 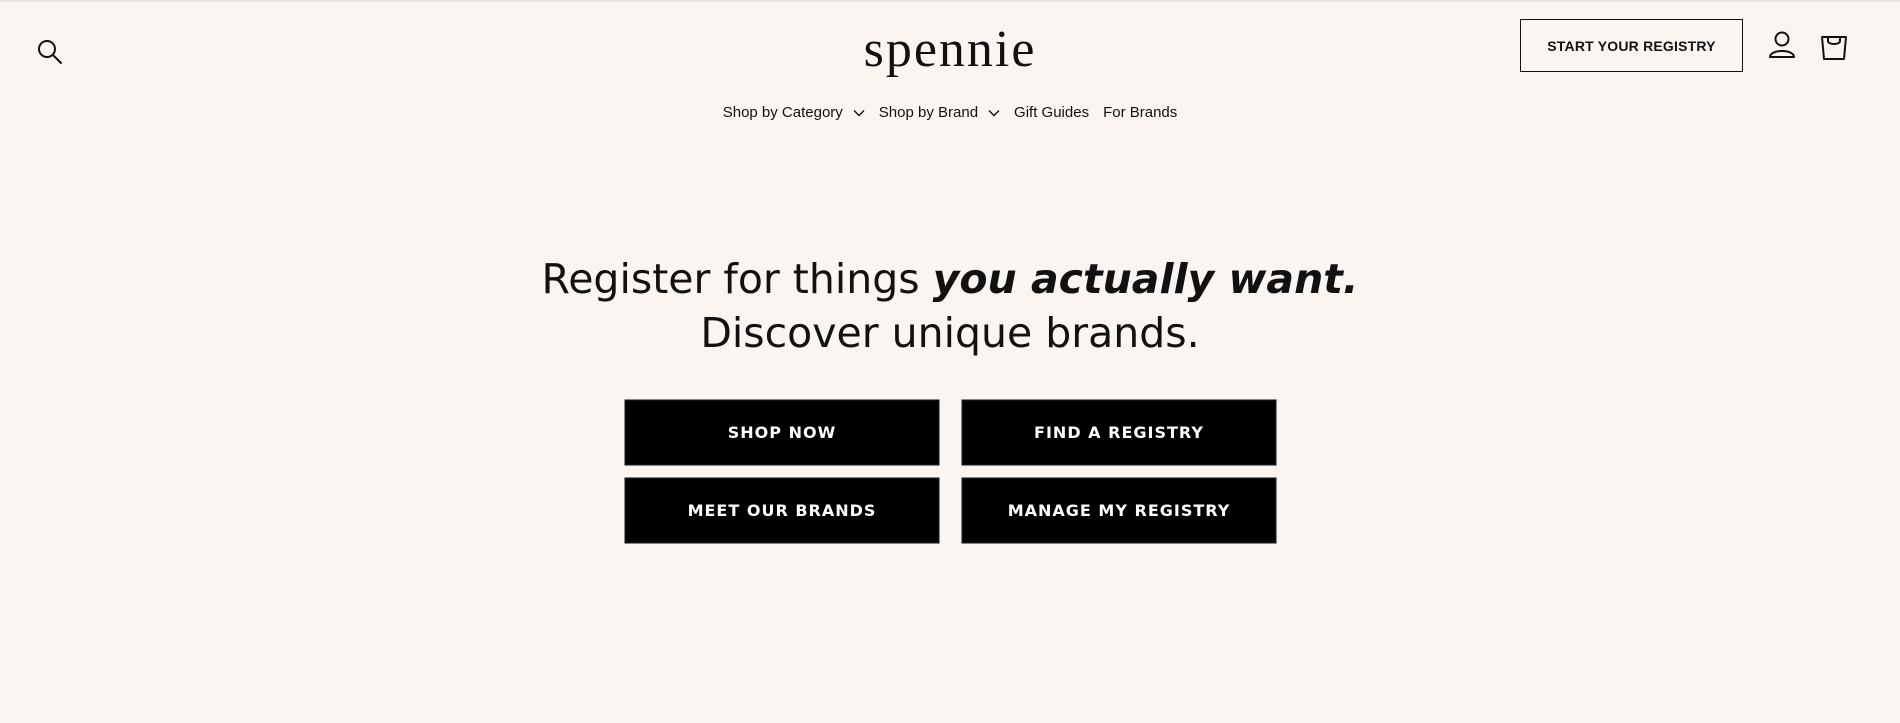 I want to click on nav-item-gift-guides: Gift Guides, so click(x=1051, y=112).